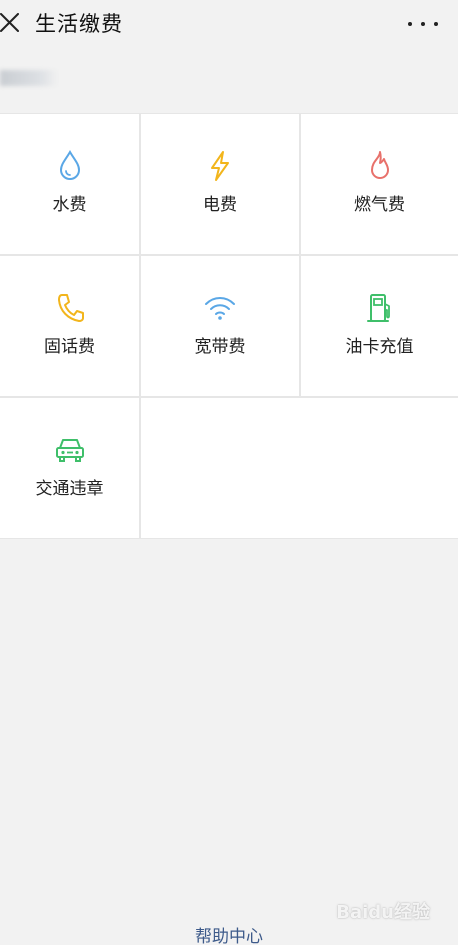  What do you see at coordinates (220, 205) in the screenshot?
I see `service-label: 电费` at bounding box center [220, 205].